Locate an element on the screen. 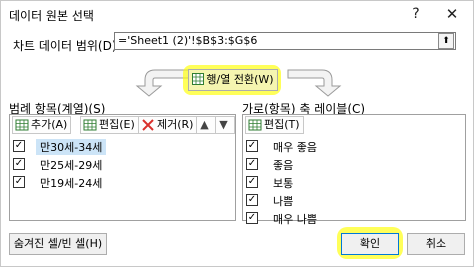 Image resolution: width=474 pixels, height=267 pixels. list-item: ✓ 만19세-24세 is located at coordinates (122, 182).